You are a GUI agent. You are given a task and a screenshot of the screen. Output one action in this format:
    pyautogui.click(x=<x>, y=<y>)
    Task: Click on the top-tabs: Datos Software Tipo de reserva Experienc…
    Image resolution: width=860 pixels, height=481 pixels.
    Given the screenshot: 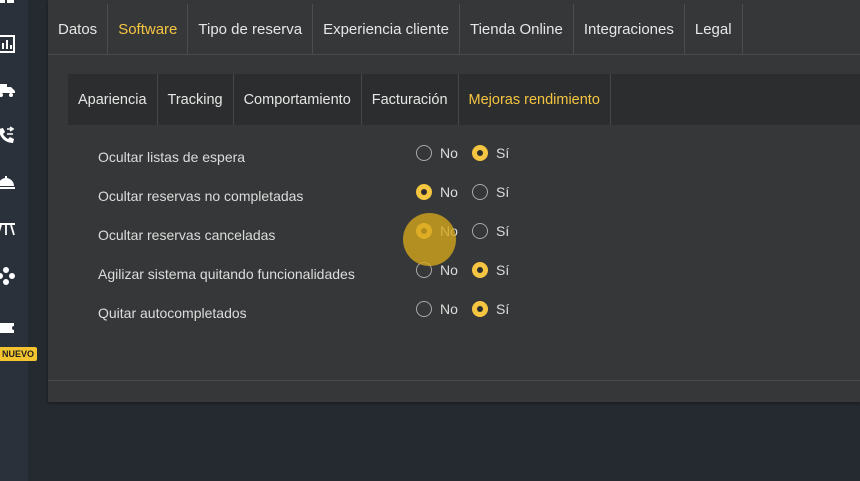 What is the action you would take?
    pyautogui.click(x=454, y=29)
    